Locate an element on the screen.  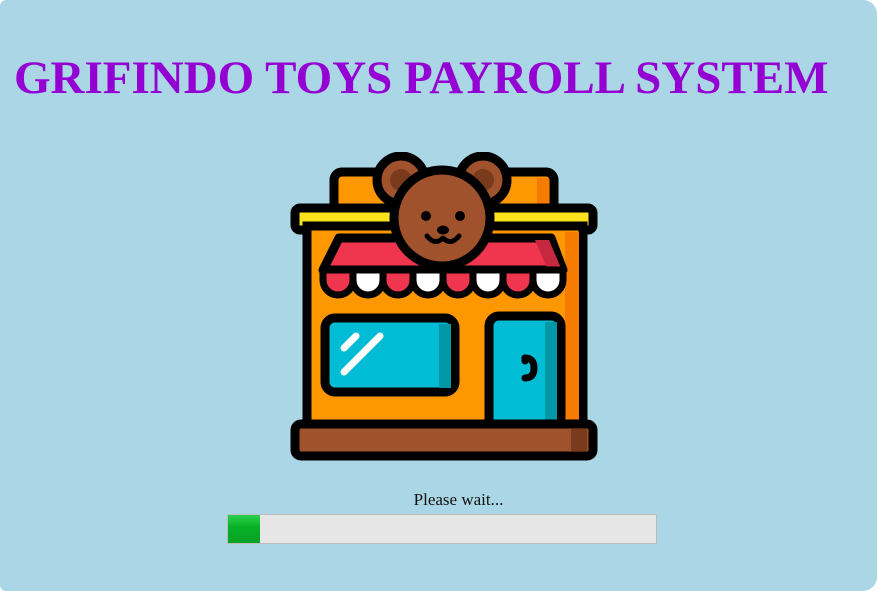
app-title: GRIFINDO TOYS PAYROLL SYSTEM is located at coordinates (421, 78).